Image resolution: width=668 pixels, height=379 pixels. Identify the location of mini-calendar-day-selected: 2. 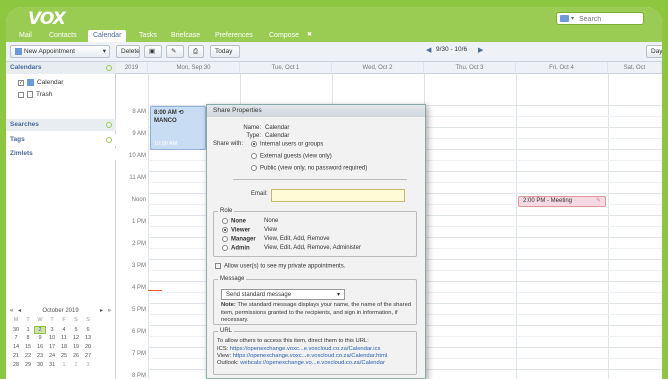
(40, 330).